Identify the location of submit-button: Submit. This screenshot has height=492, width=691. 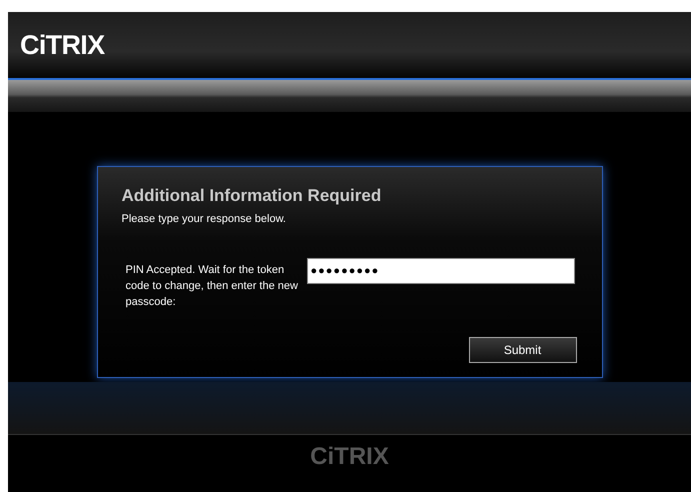
(522, 349).